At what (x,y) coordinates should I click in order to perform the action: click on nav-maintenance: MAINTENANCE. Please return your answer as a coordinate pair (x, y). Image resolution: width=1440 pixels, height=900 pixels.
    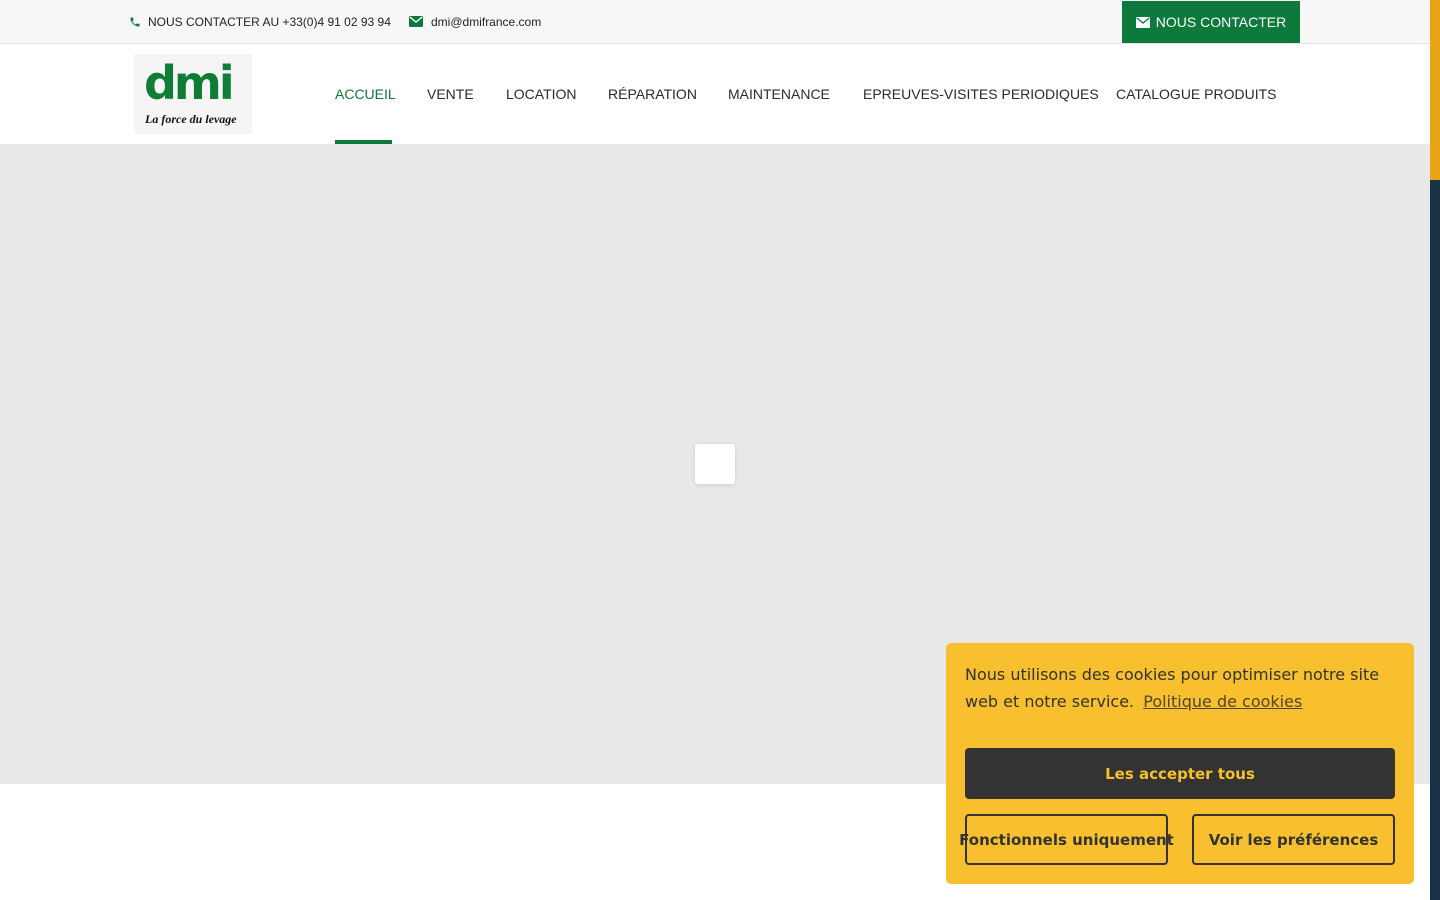
    Looking at the image, I should click on (779, 94).